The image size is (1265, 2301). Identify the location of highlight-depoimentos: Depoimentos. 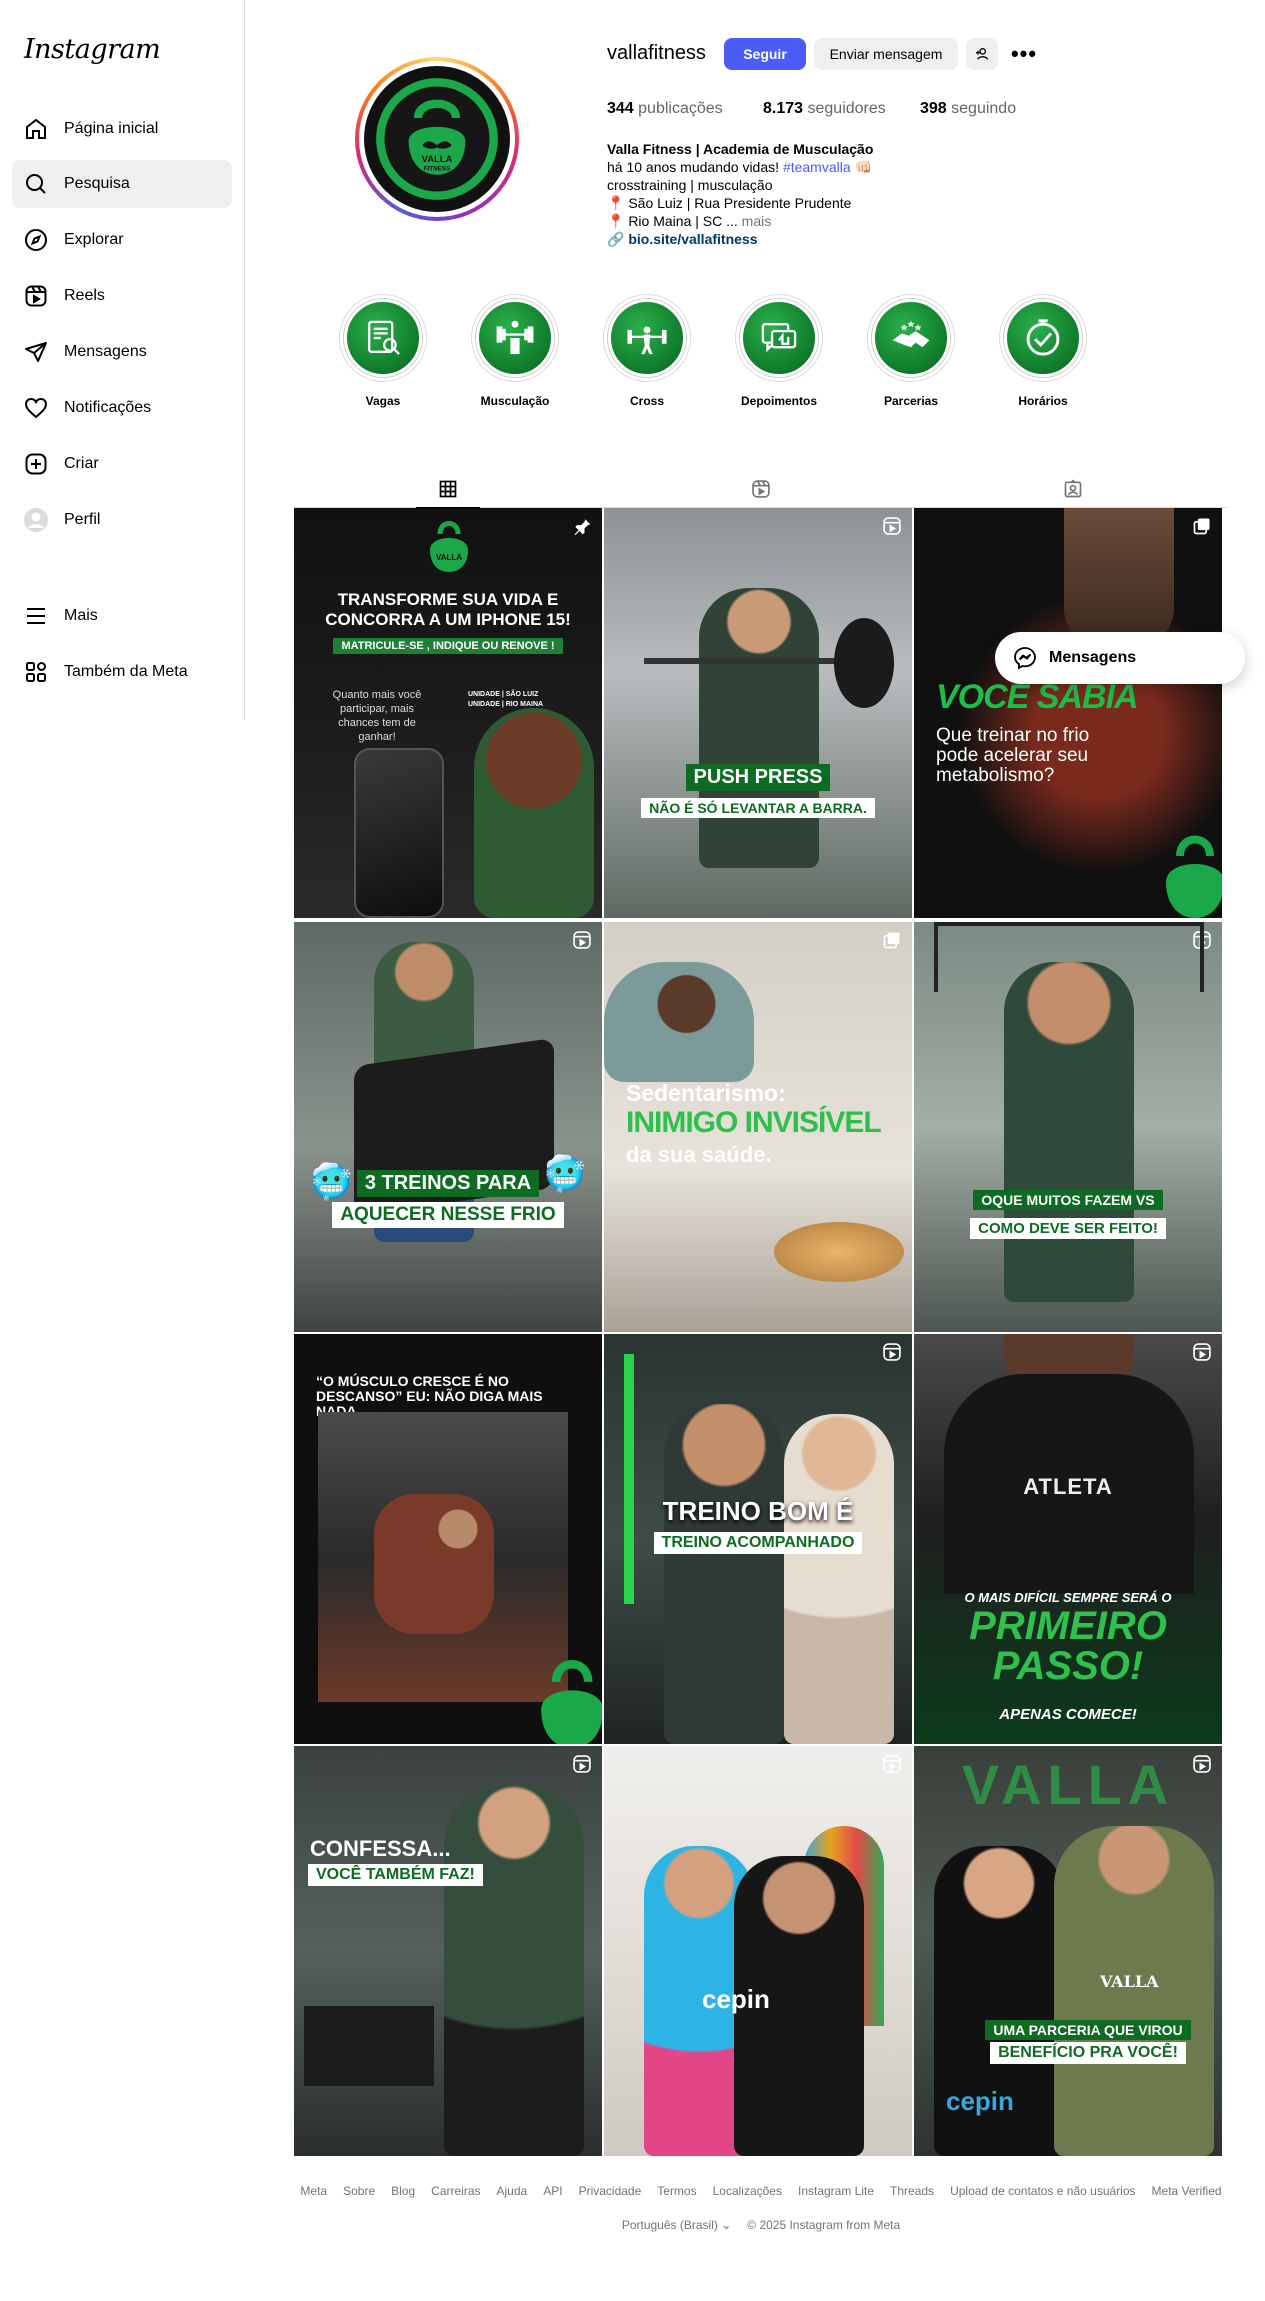
(779, 351).